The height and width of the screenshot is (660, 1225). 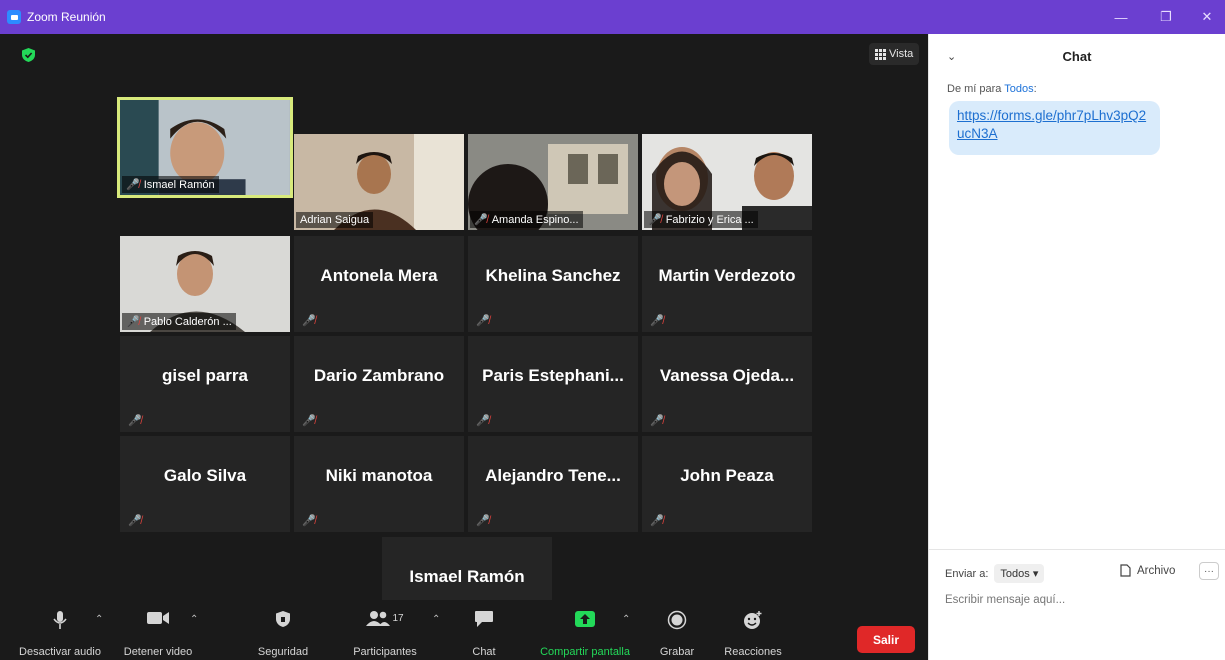 I want to click on participant-name: John Peaza, so click(x=727, y=475).